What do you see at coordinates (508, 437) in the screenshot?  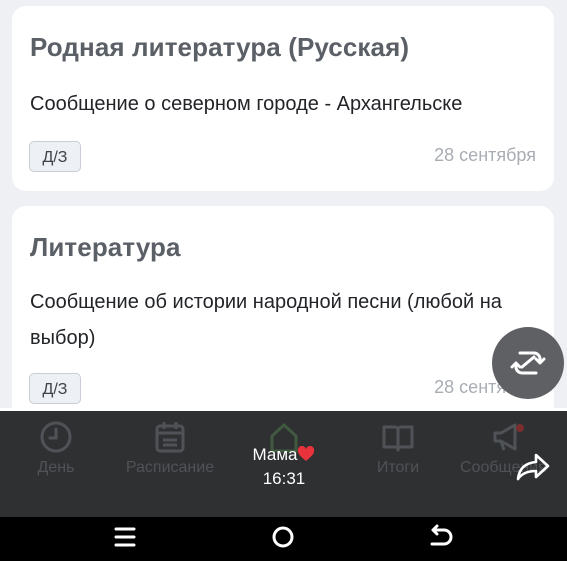 I see `megaphone-icon` at bounding box center [508, 437].